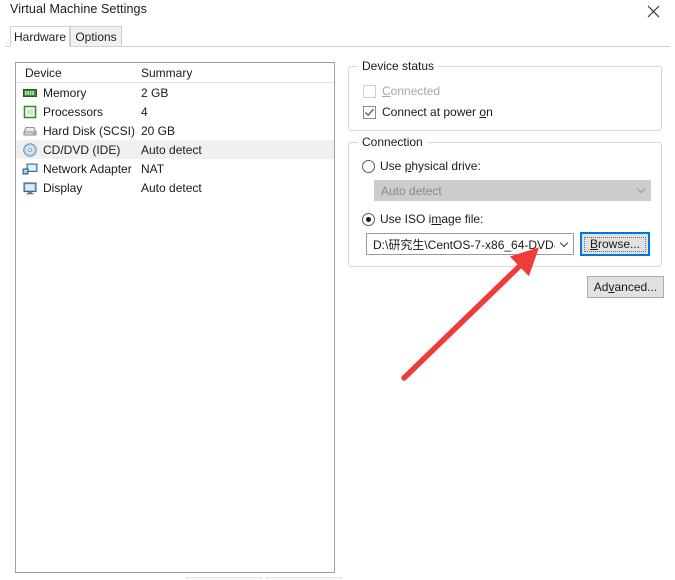  I want to click on connected-label-rest: onnected, so click(415, 91).